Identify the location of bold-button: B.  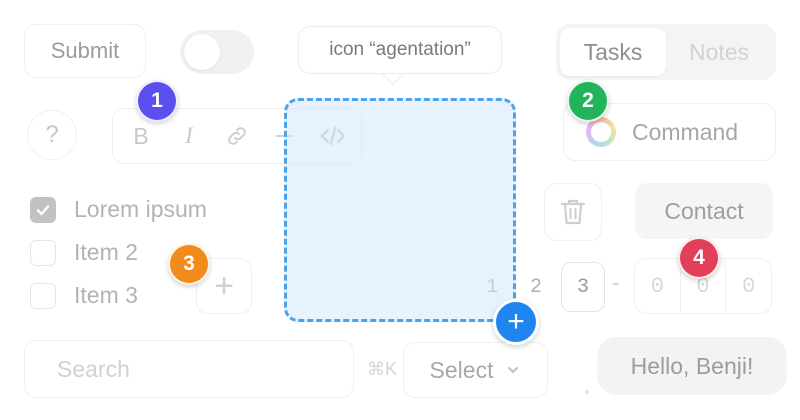
(141, 136).